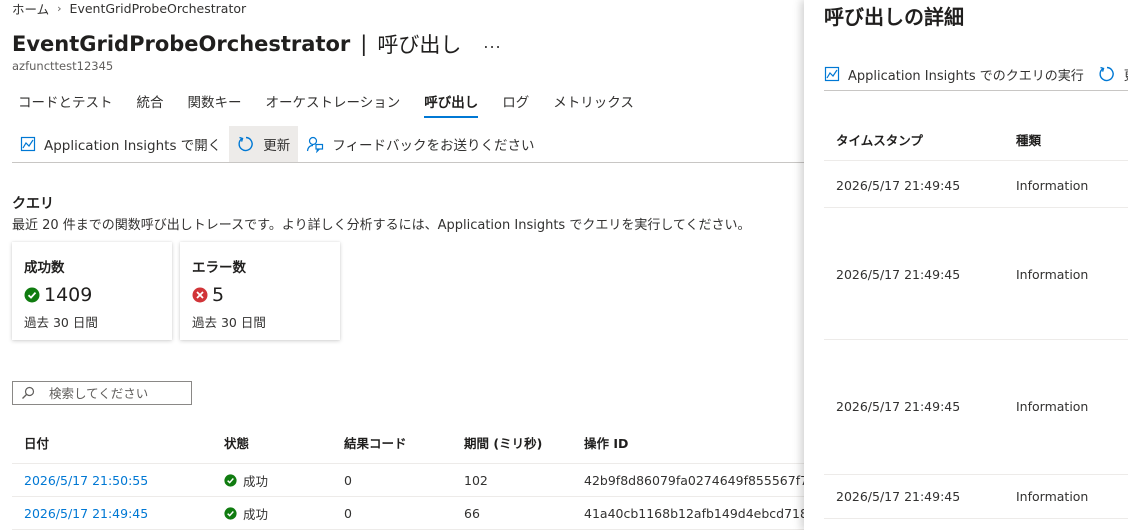 The height and width of the screenshot is (530, 1128). I want to click on run-query-button: Application Insights でのクエリの実行, so click(954, 74).